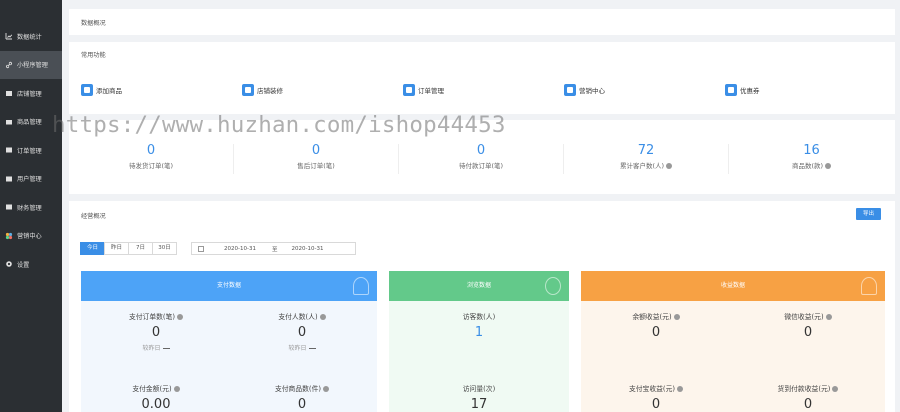 Image resolution: width=900 pixels, height=412 pixels. What do you see at coordinates (229, 286) in the screenshot?
I see `pay-panel-head: 支付数据` at bounding box center [229, 286].